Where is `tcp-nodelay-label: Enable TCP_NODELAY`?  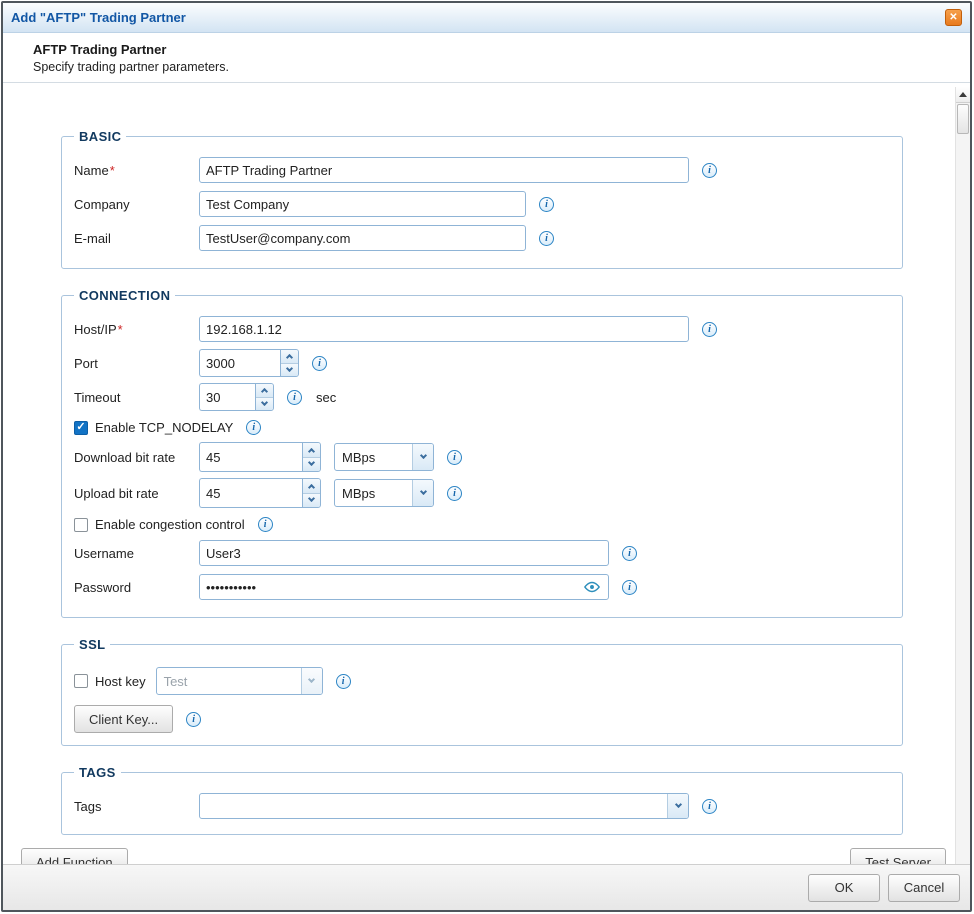 tcp-nodelay-label: Enable TCP_NODELAY is located at coordinates (164, 427).